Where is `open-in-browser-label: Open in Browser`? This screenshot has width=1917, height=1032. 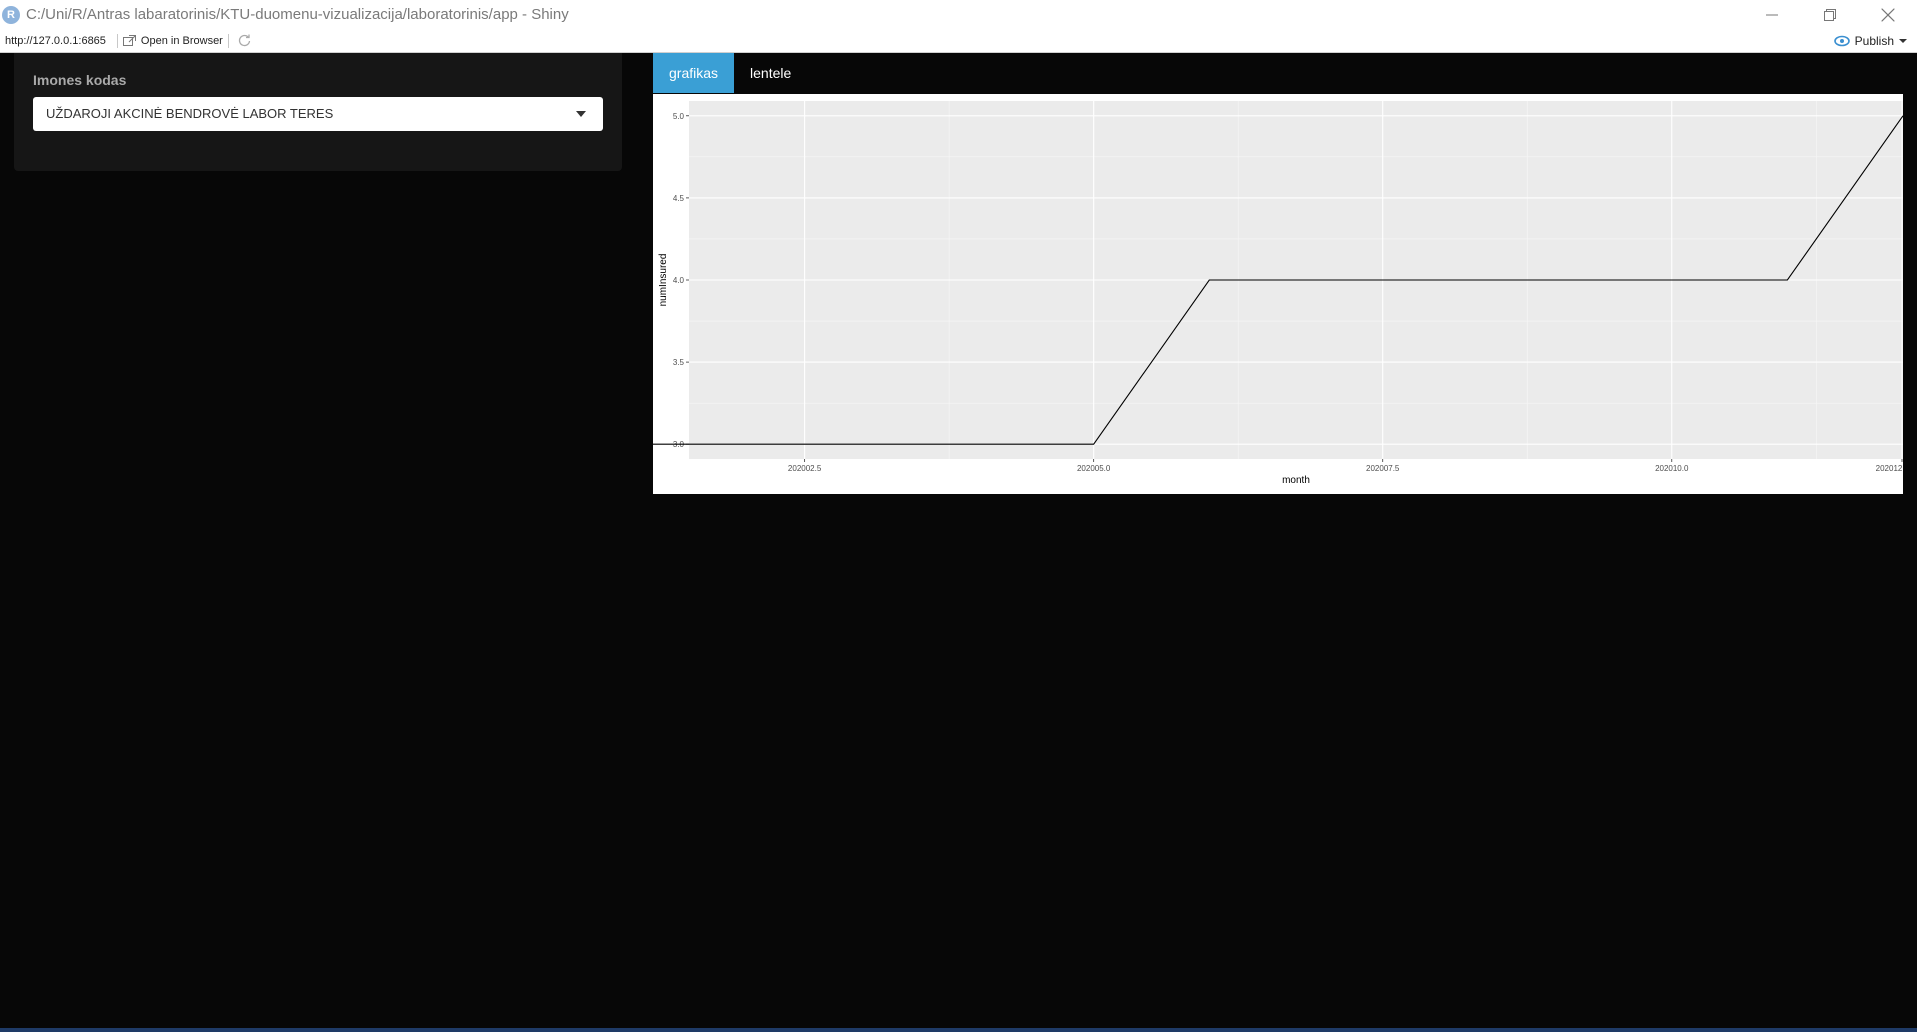
open-in-browser-label: Open in Browser is located at coordinates (181, 40).